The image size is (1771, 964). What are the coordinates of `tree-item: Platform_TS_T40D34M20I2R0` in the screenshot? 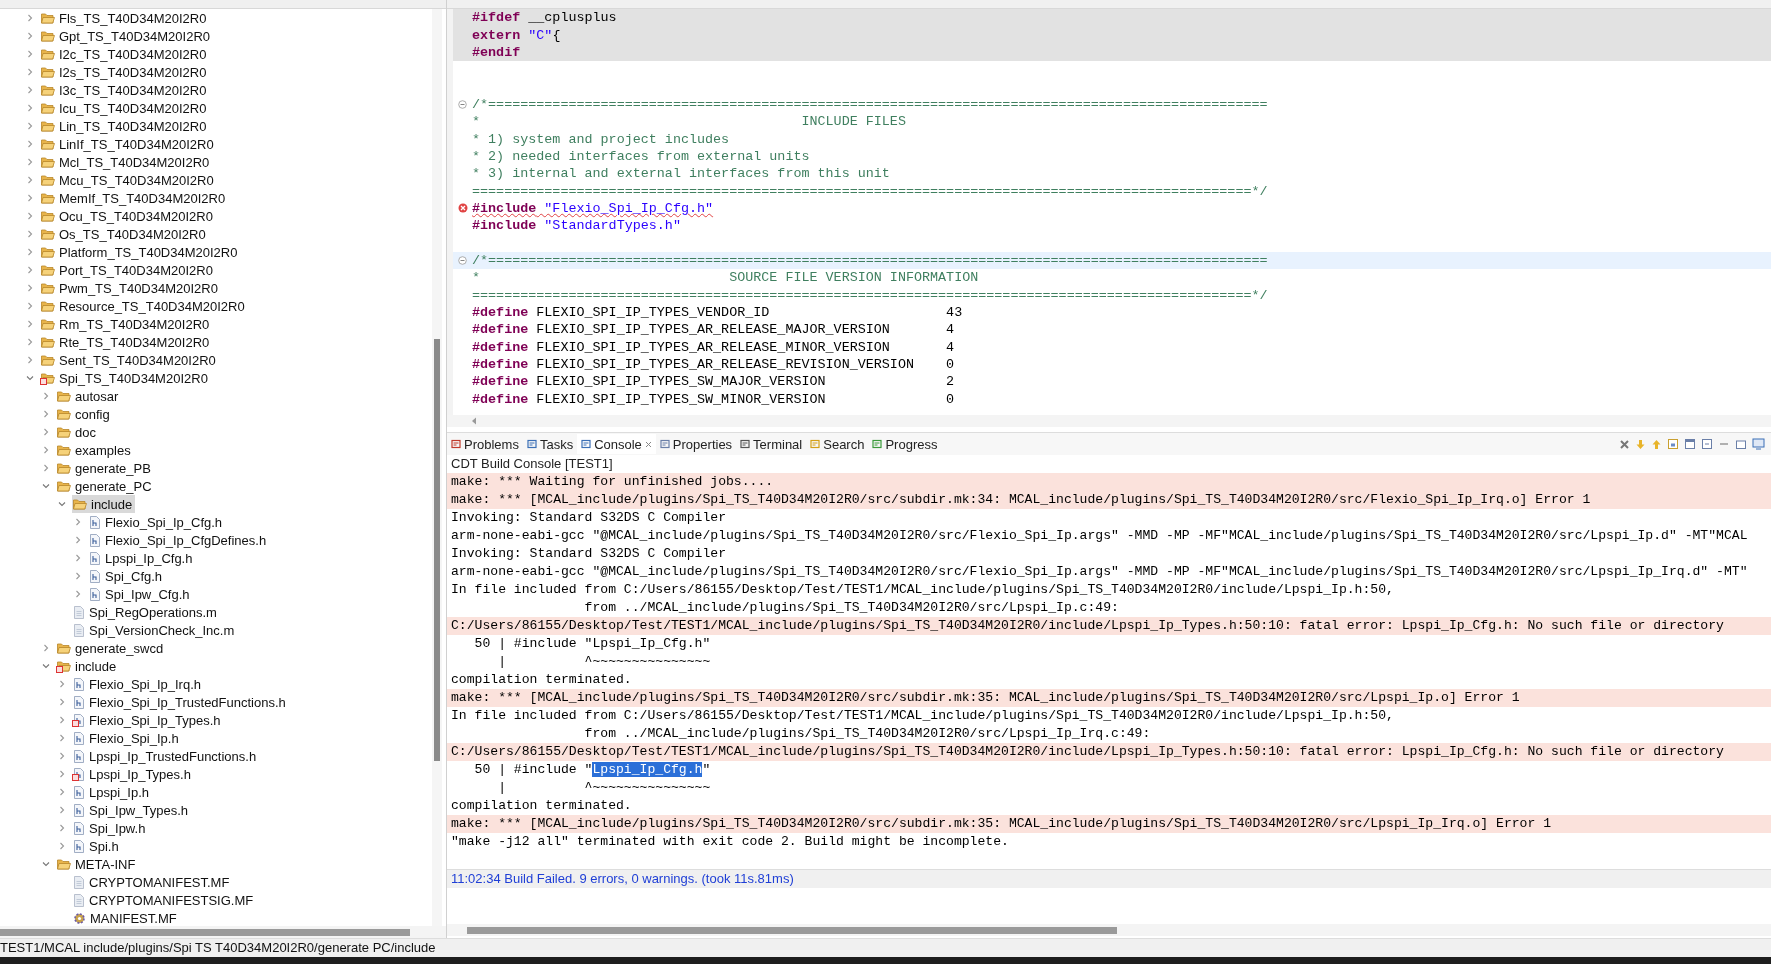 It's located at (140, 252).